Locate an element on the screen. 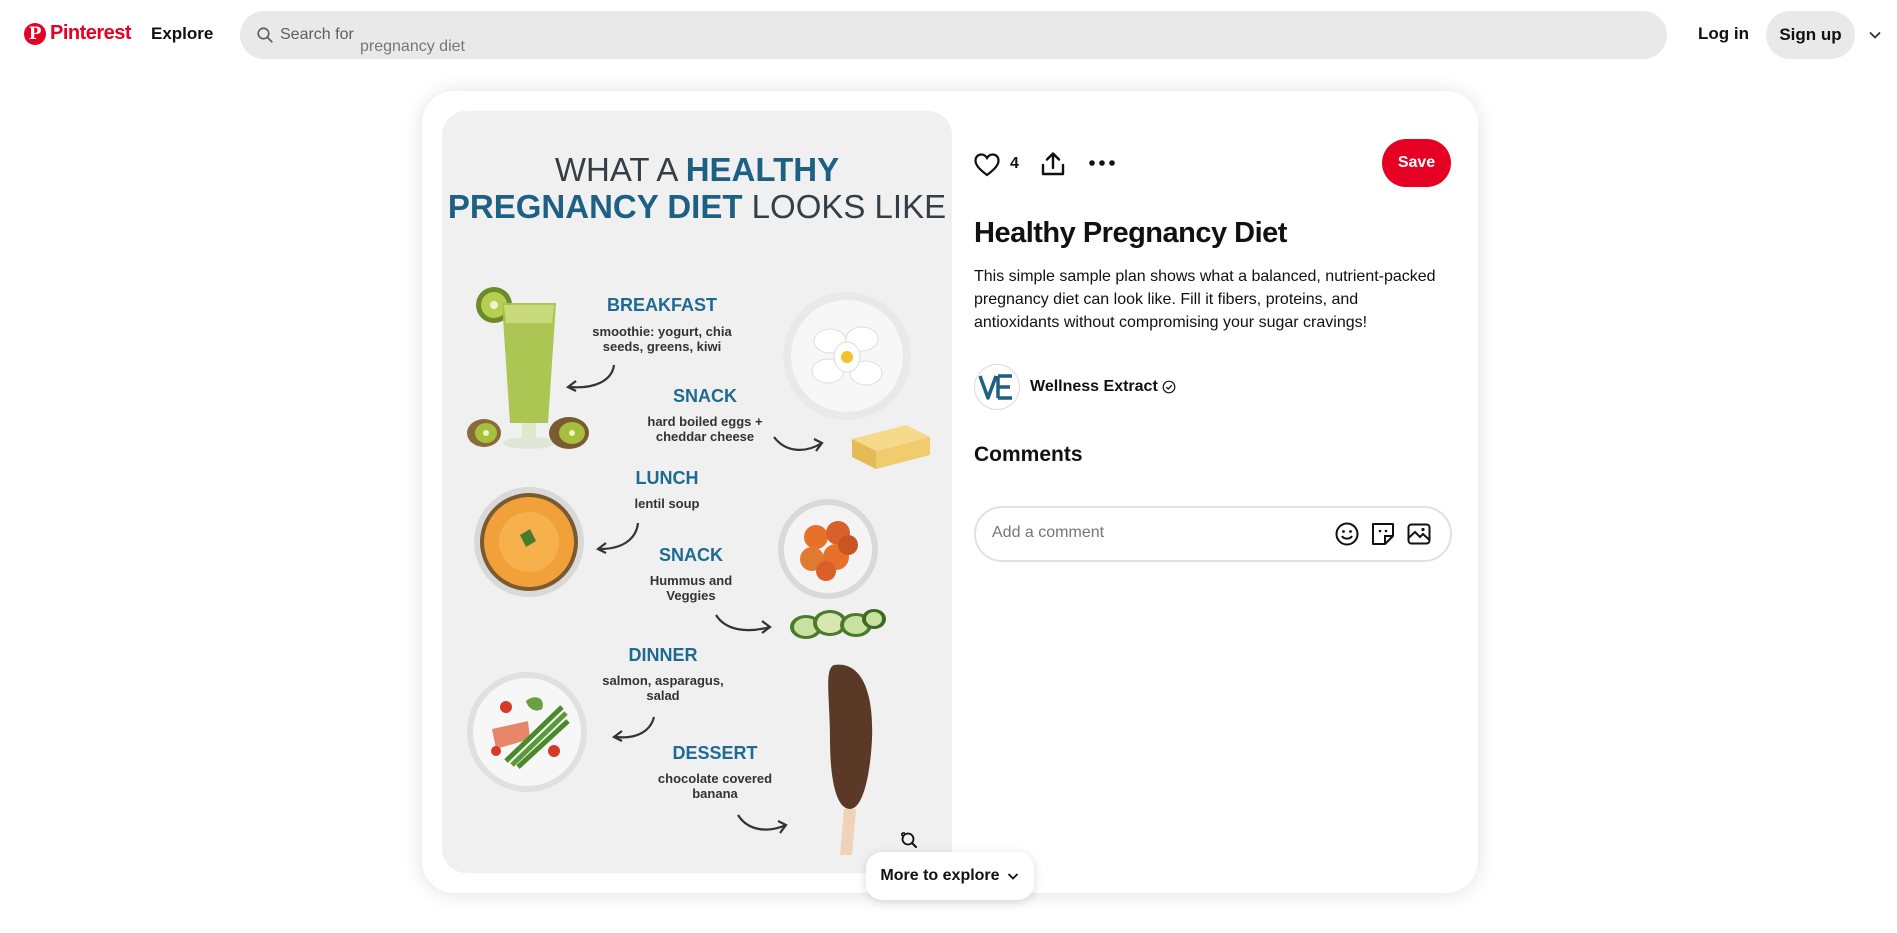  wellness-extract-logo is located at coordinates (995, 387).